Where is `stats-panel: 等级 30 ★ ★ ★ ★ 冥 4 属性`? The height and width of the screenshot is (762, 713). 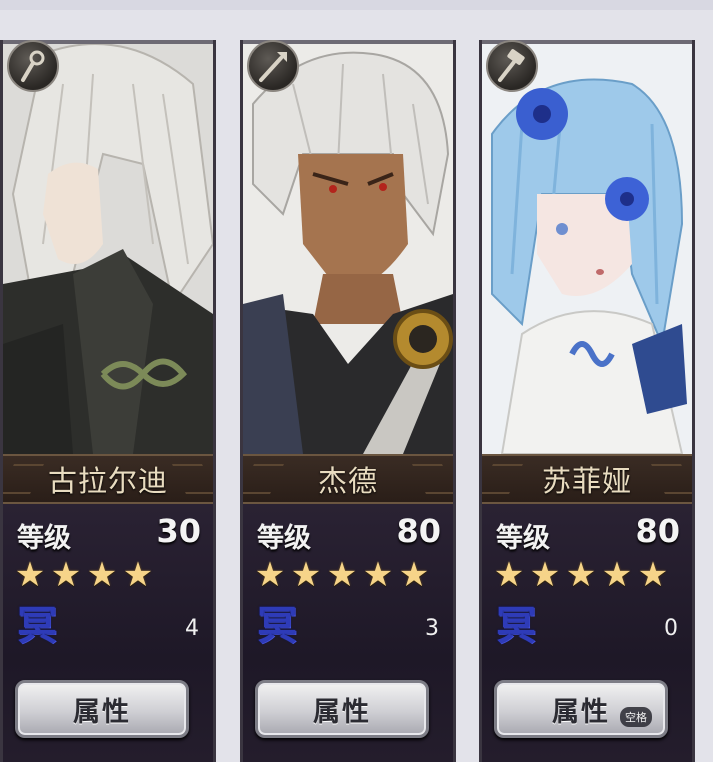 stats-panel: 等级 30 ★ ★ ★ ★ 冥 4 属性 is located at coordinates (108, 633).